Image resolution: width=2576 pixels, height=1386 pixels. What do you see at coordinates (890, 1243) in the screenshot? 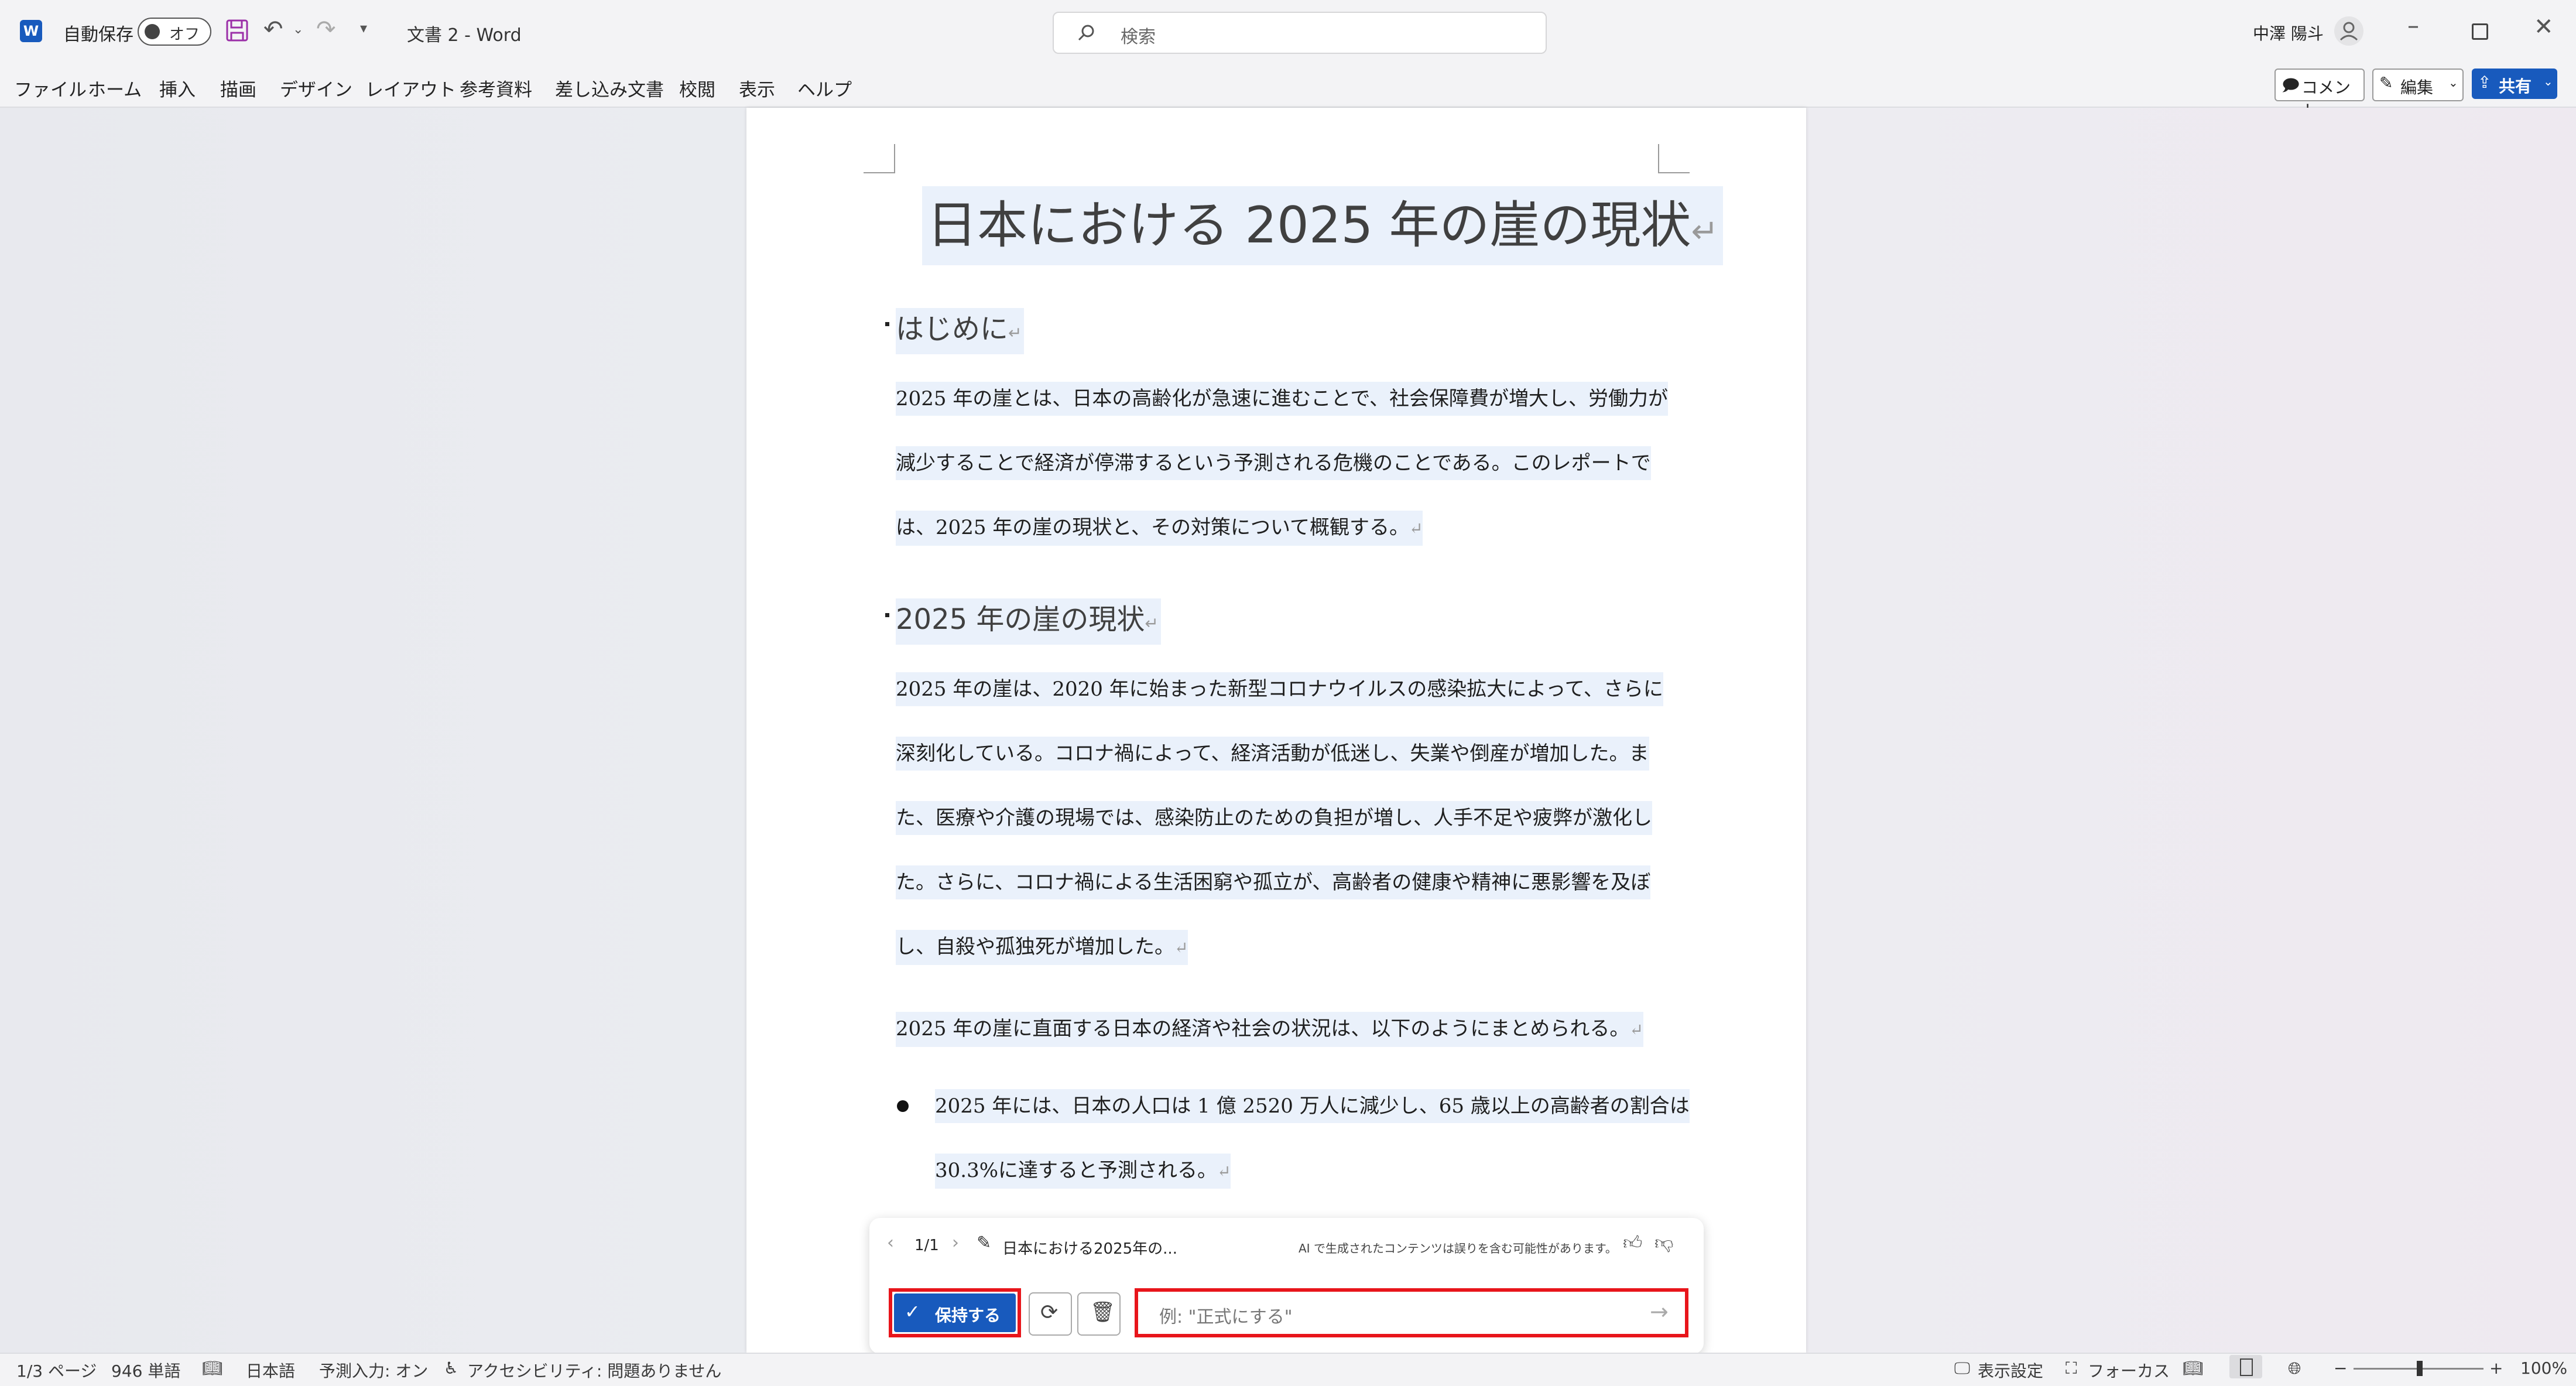
I see `chevron-left-icon: ‹` at bounding box center [890, 1243].